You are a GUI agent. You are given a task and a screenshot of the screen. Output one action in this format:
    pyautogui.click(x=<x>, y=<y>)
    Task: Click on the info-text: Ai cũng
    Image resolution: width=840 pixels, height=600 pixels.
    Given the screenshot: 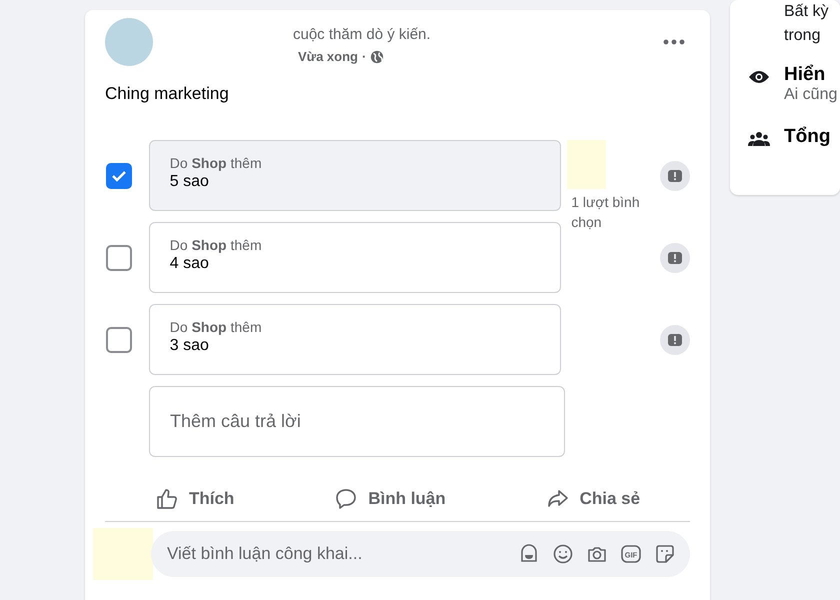 What is the action you would take?
    pyautogui.click(x=811, y=95)
    